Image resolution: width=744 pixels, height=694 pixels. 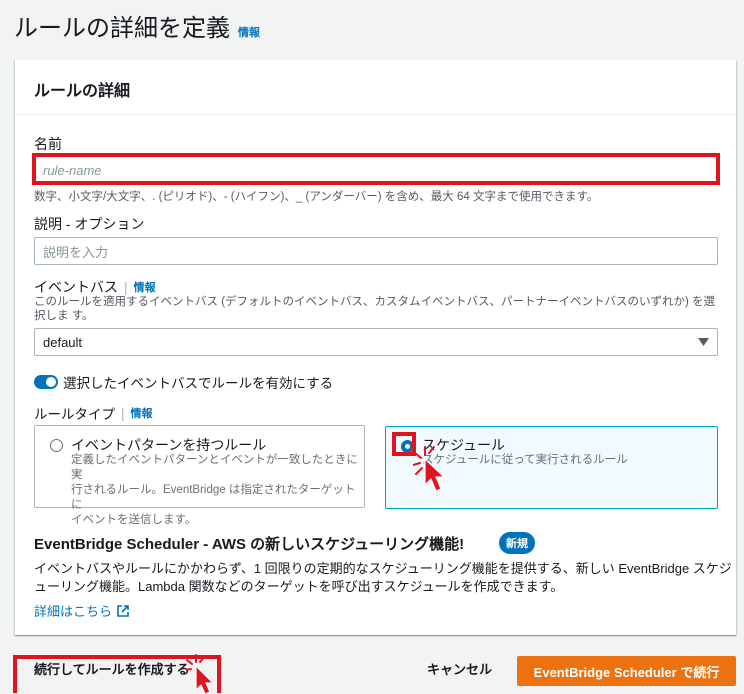 I want to click on event-bus-select: default, so click(x=376, y=342).